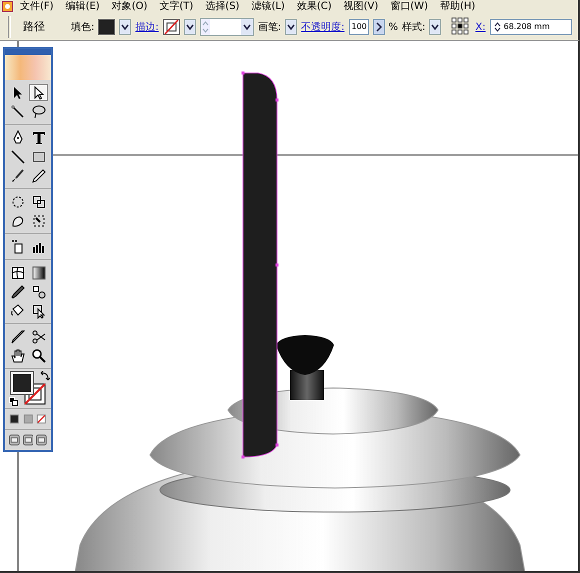  What do you see at coordinates (378, 27) in the screenshot?
I see `arrow-button` at bounding box center [378, 27].